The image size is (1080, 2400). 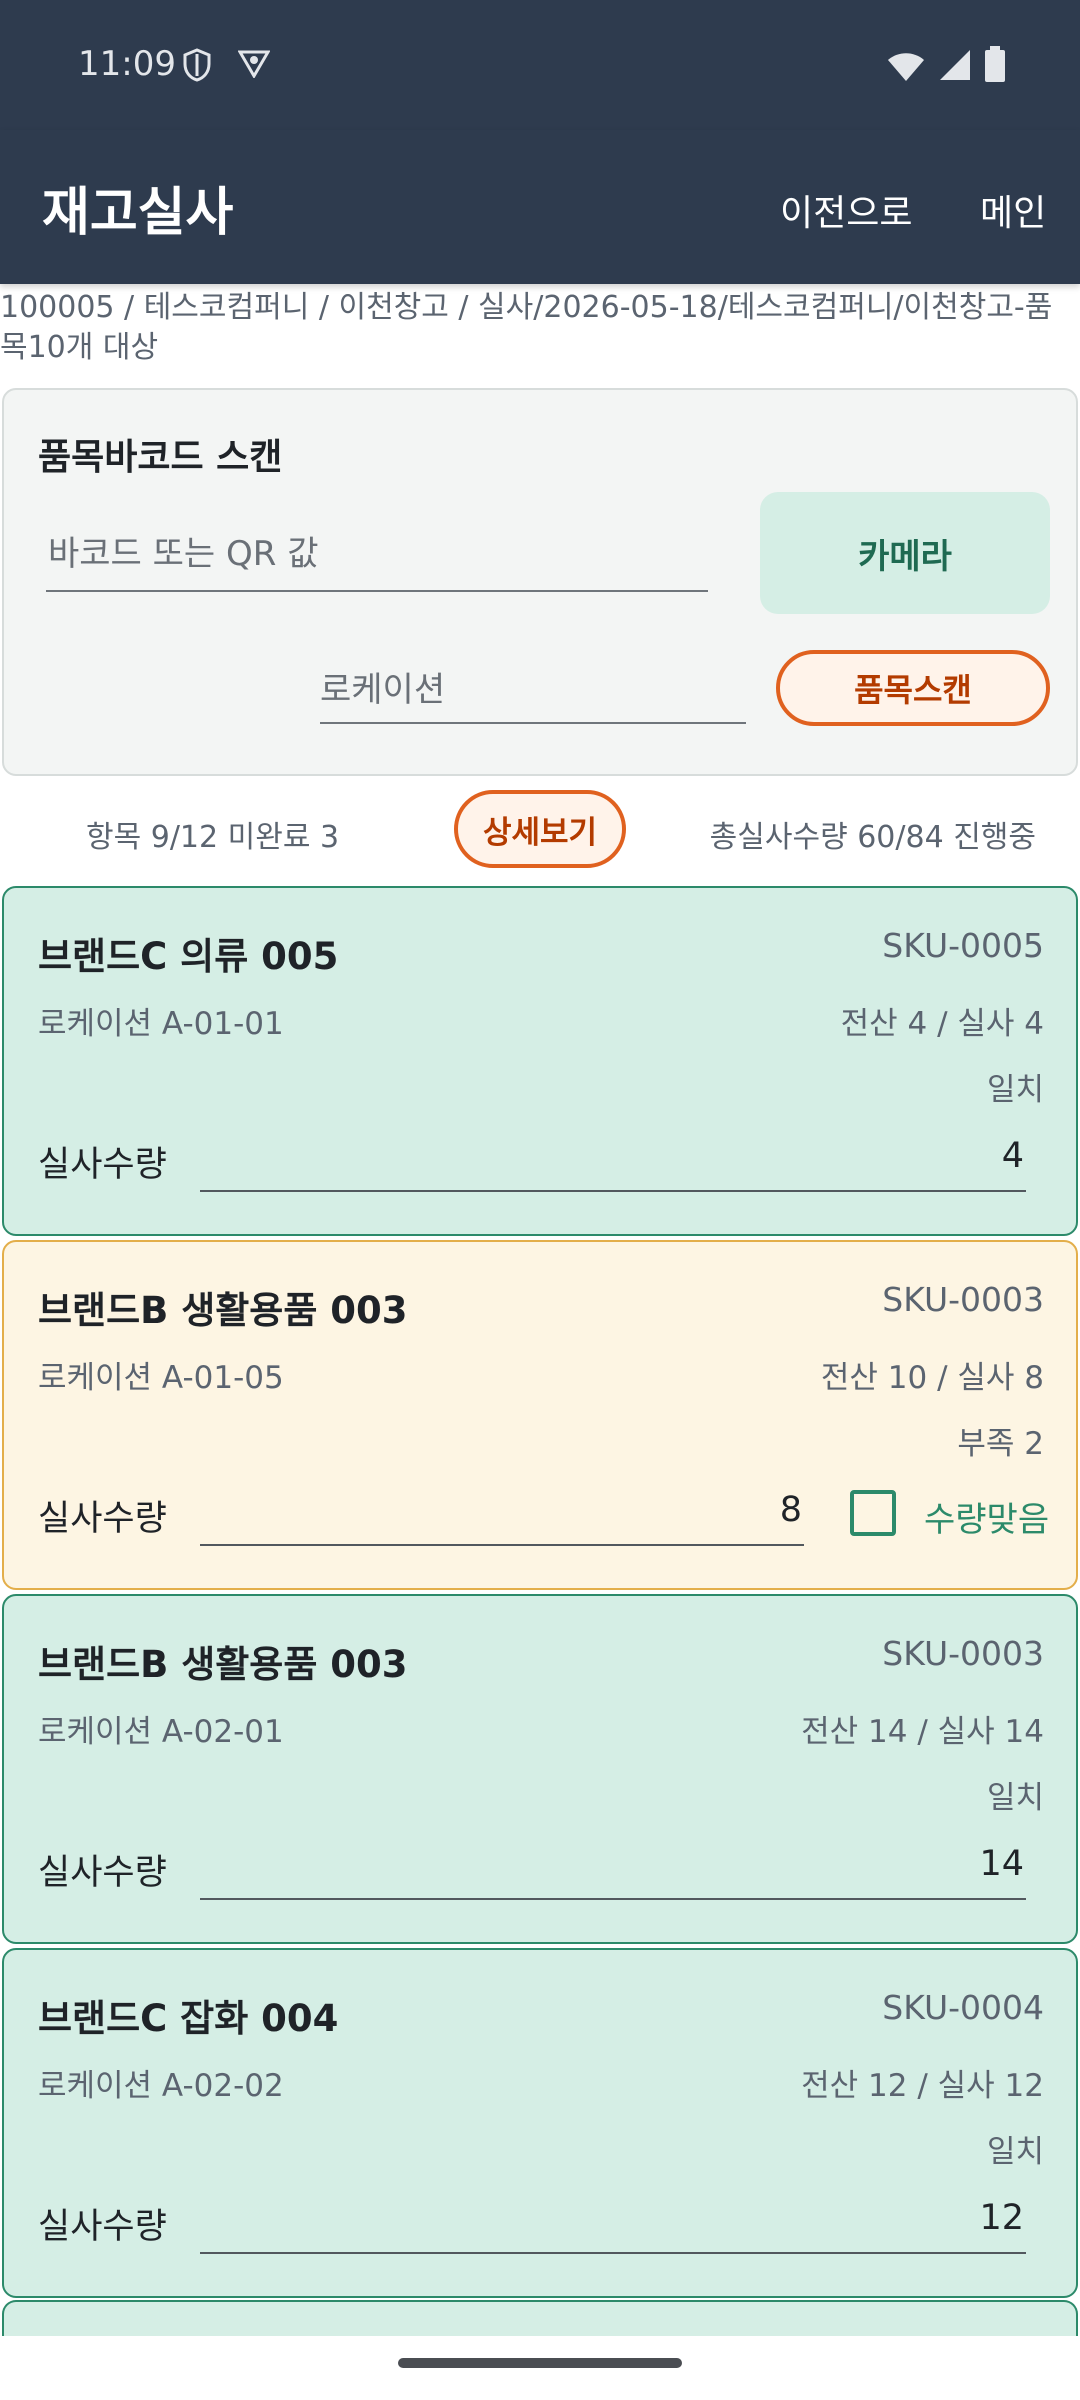 What do you see at coordinates (540, 2320) in the screenshot?
I see `inventory-item-card-partial` at bounding box center [540, 2320].